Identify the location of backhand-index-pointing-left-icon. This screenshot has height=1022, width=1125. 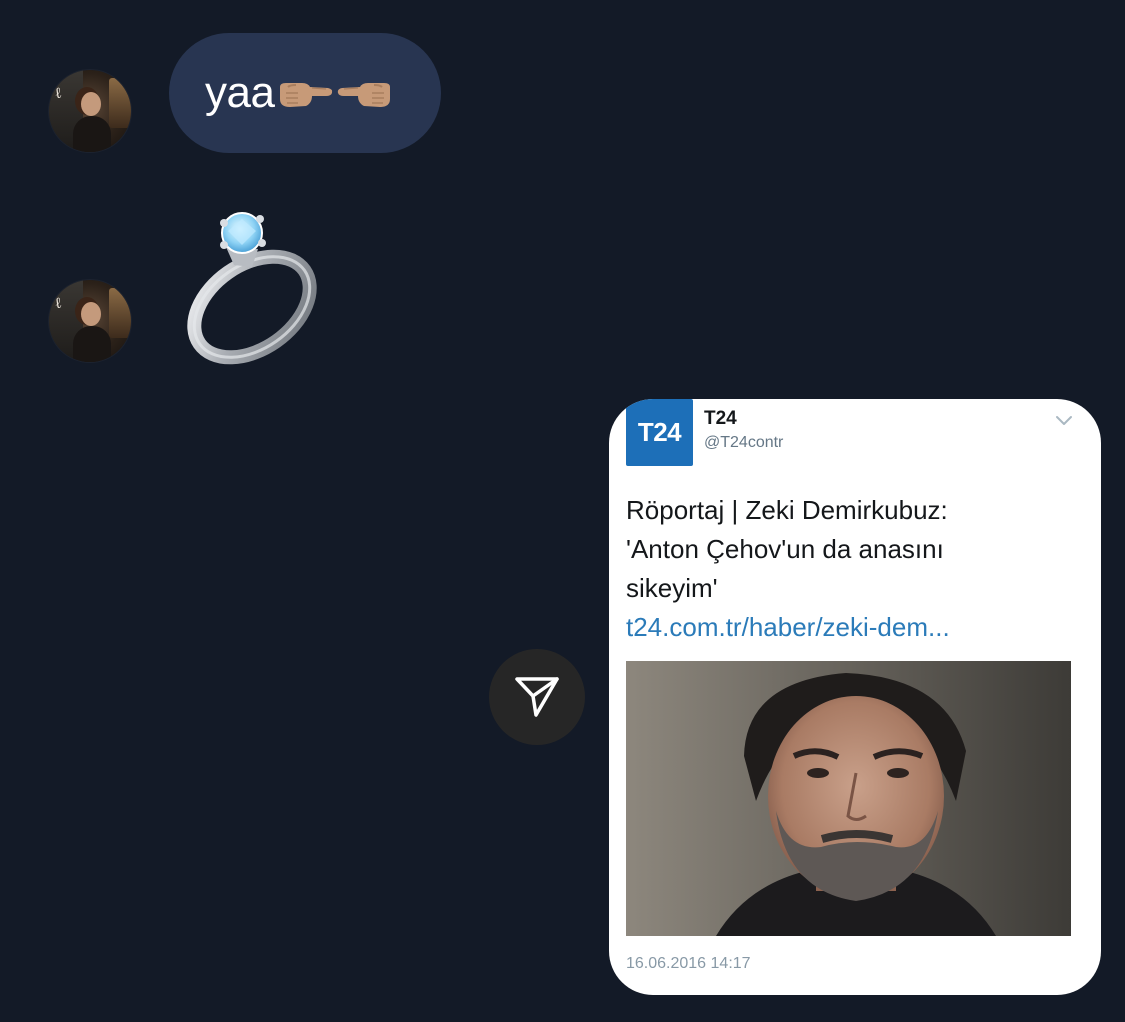
(365, 95).